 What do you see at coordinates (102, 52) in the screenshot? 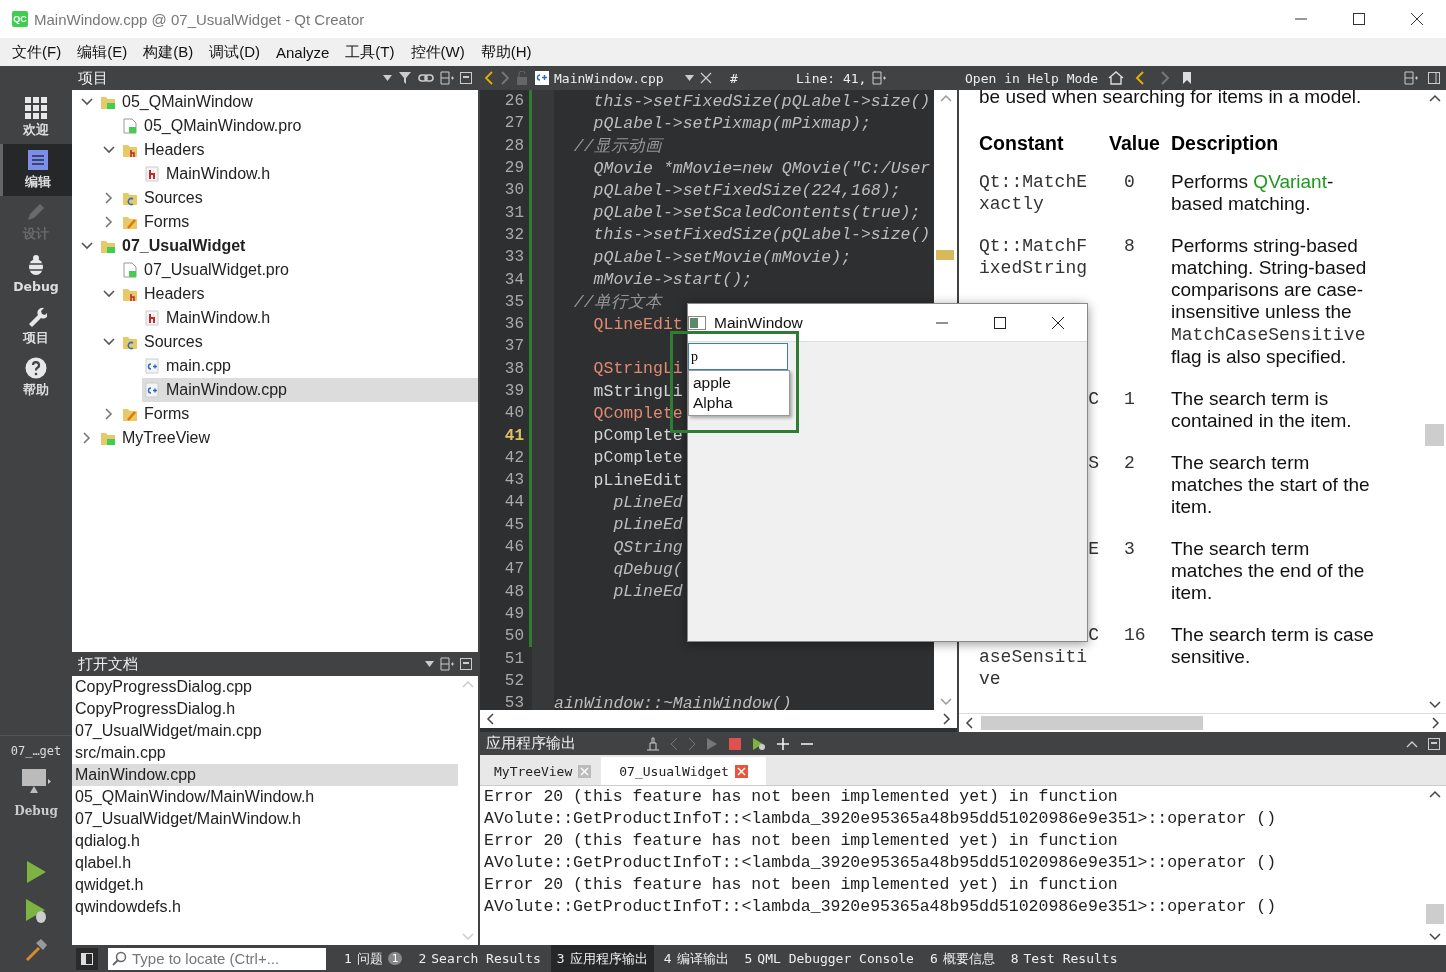
I see `menu-item: 编辑(E)` at bounding box center [102, 52].